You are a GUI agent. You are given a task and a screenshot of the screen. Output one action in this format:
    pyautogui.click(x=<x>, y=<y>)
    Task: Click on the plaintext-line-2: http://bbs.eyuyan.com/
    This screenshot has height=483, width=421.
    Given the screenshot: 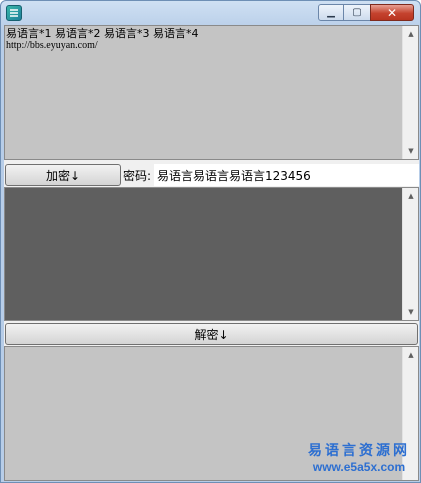 What is the action you would take?
    pyautogui.click(x=52, y=45)
    